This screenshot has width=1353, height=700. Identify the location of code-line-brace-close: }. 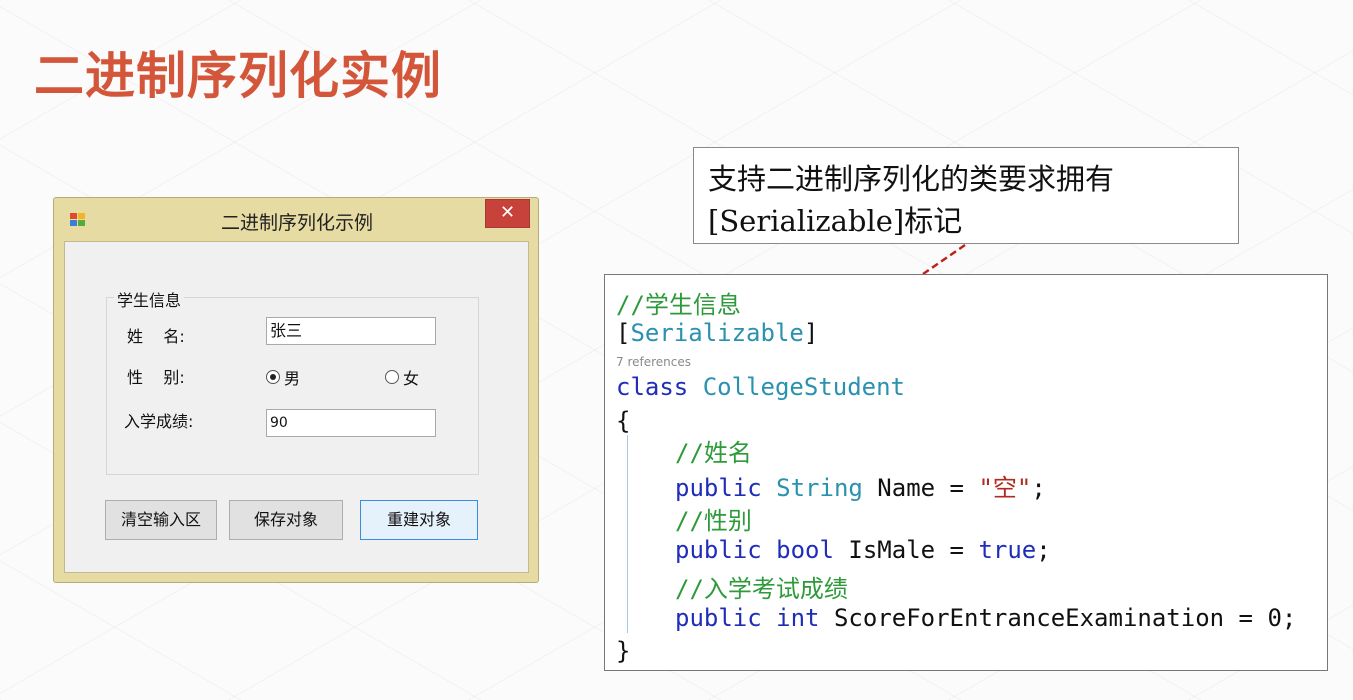
(623, 651).